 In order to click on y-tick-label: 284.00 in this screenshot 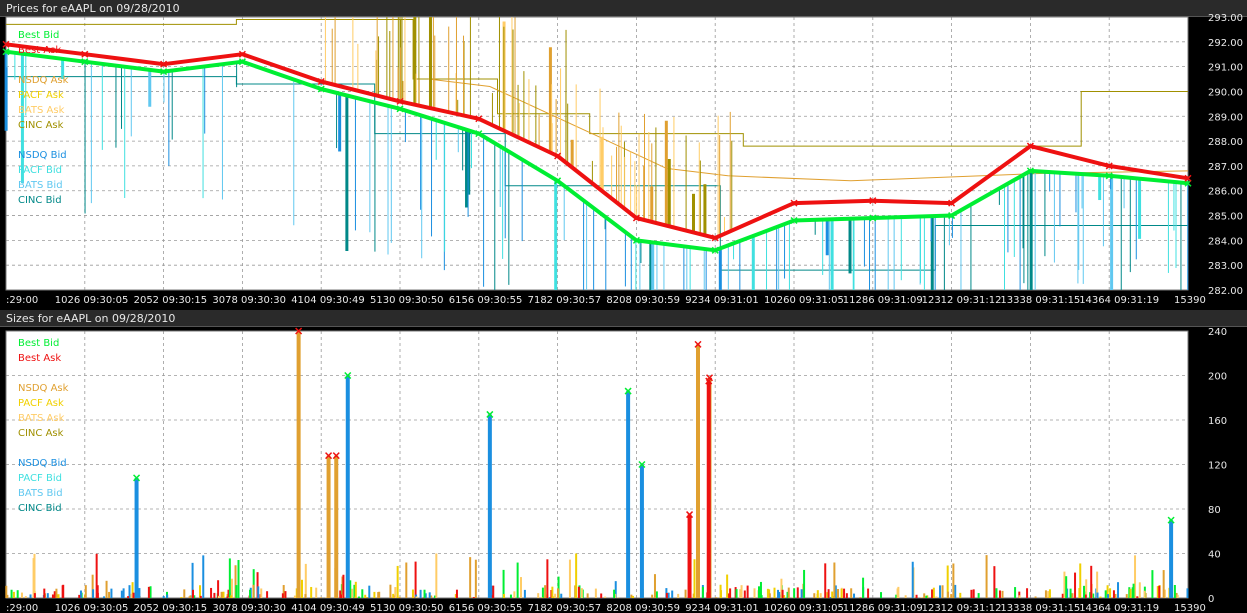, I will do `click(1225, 241)`.